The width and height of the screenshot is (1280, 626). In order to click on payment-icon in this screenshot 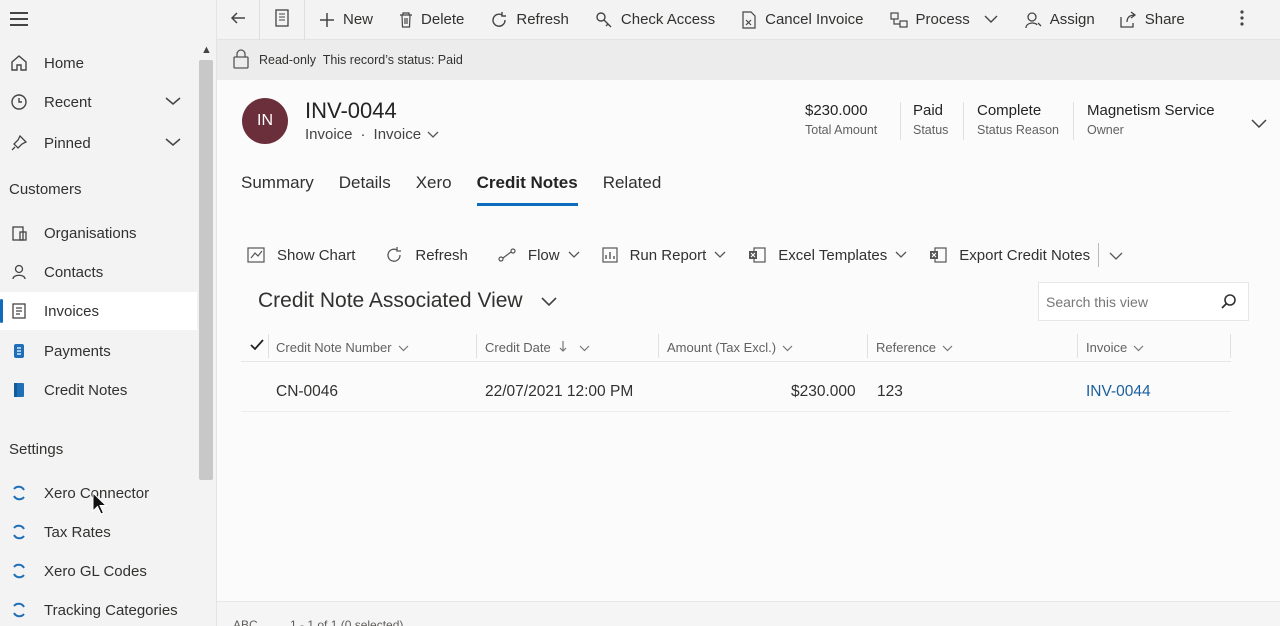, I will do `click(19, 351)`.